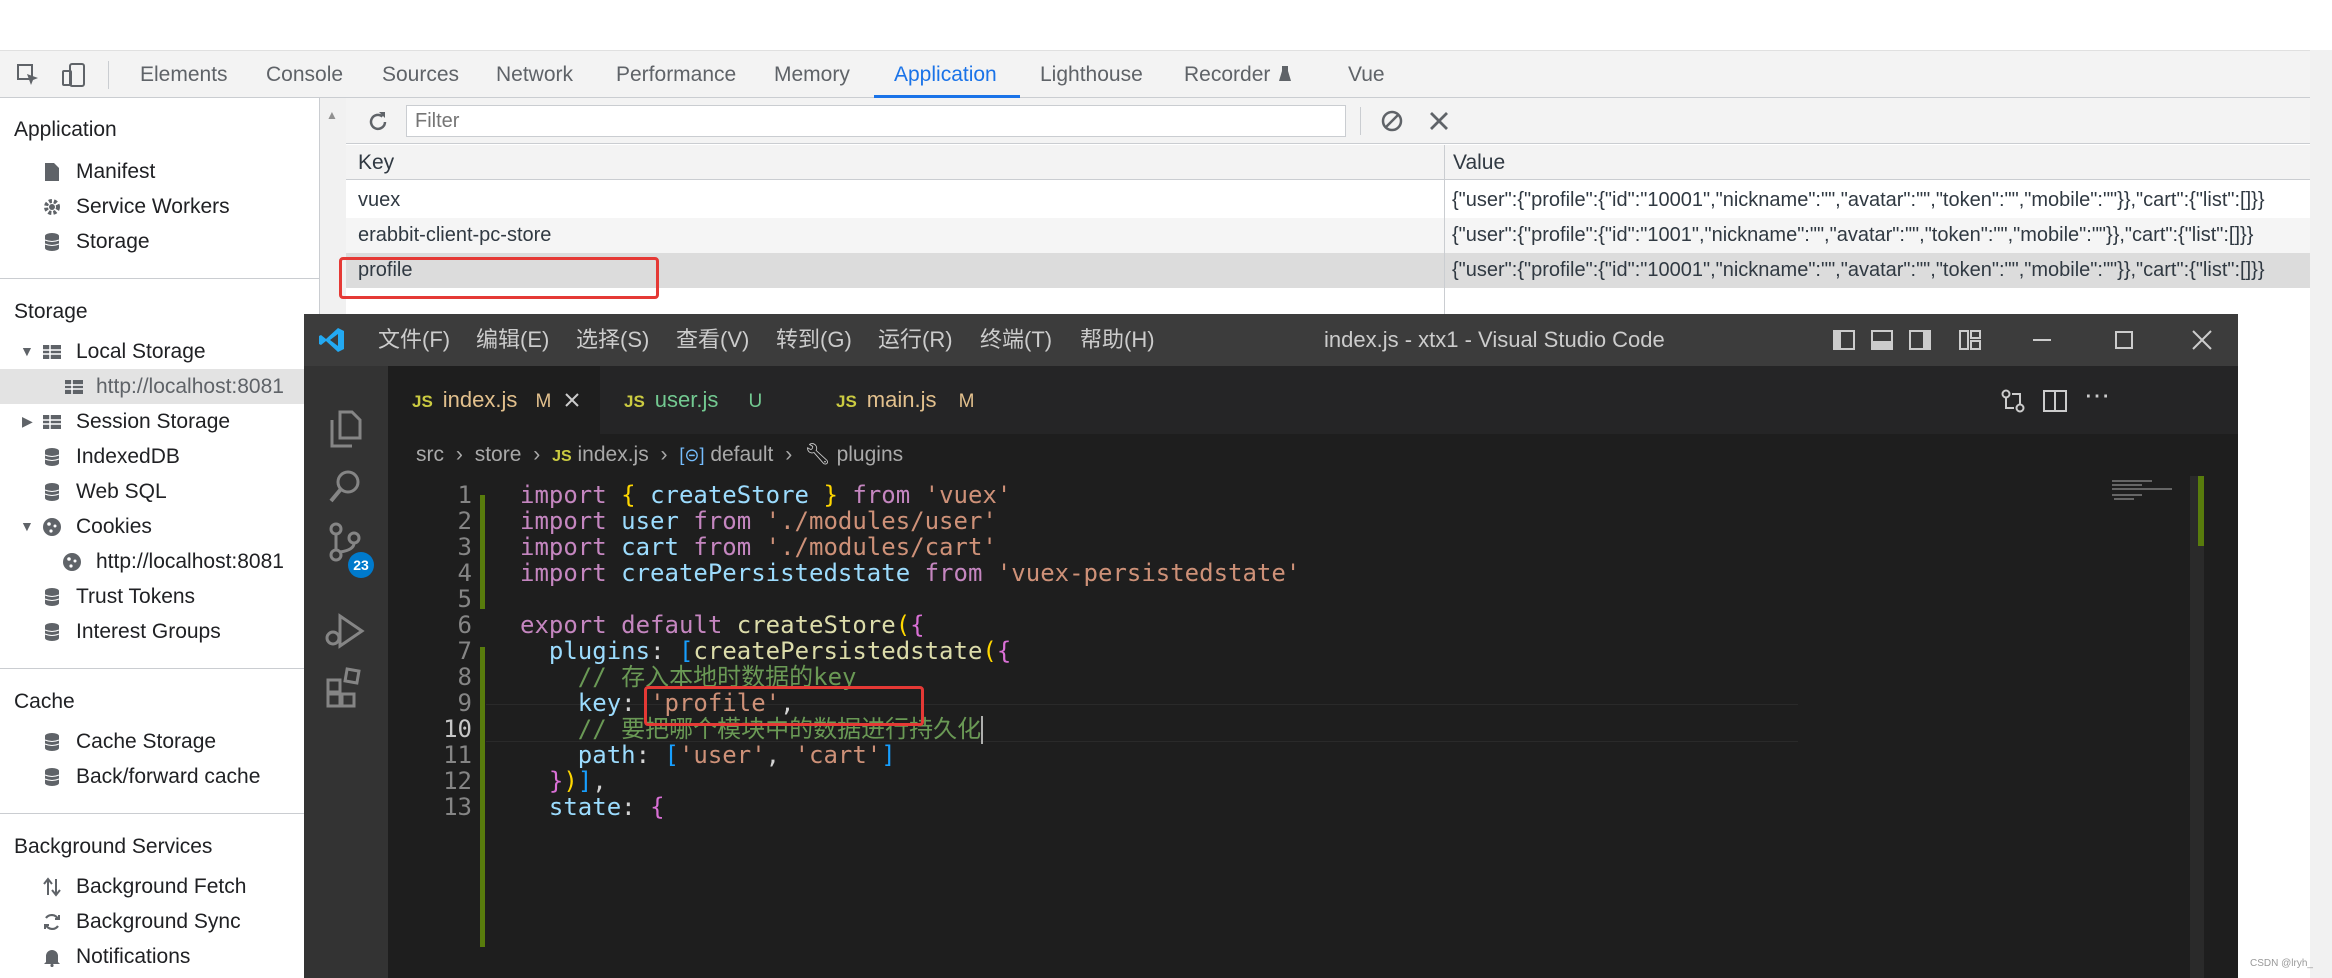 The image size is (2332, 978). Describe the element at coordinates (814, 340) in the screenshot. I see `menu-go: 转到(G)` at that location.